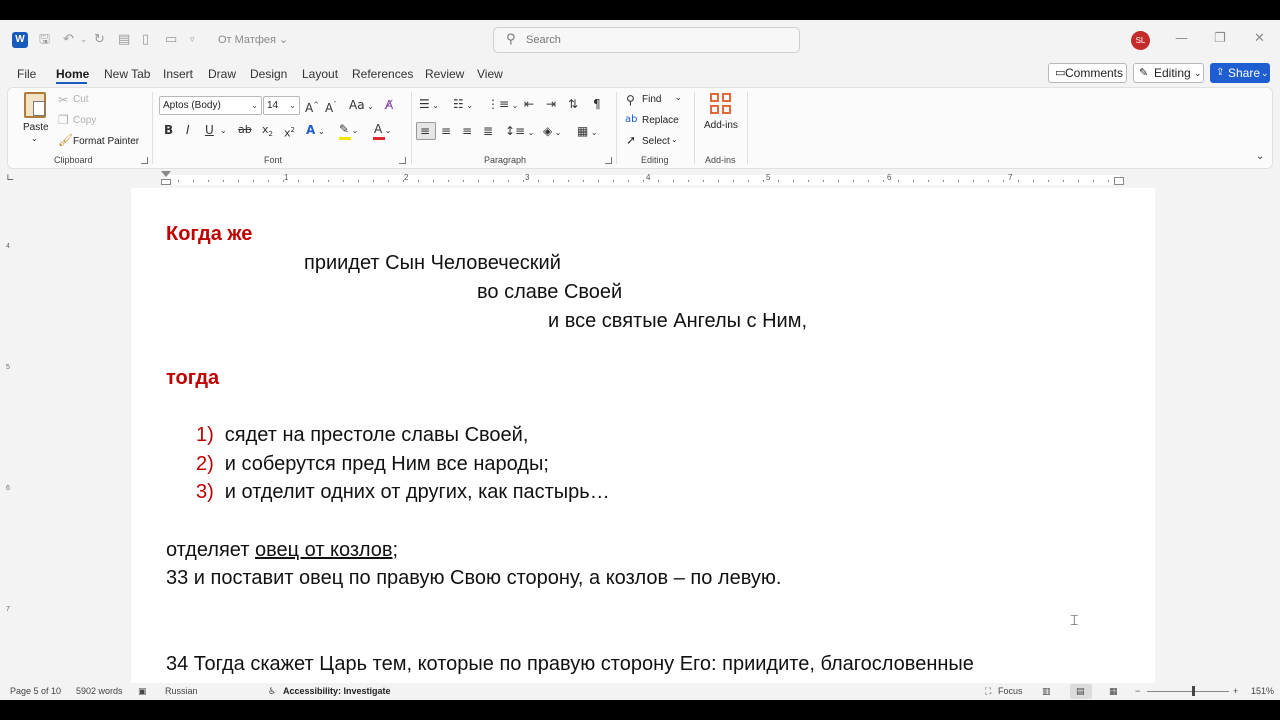  What do you see at coordinates (389, 105) in the screenshot?
I see `clear-formatting-icon: A̸` at bounding box center [389, 105].